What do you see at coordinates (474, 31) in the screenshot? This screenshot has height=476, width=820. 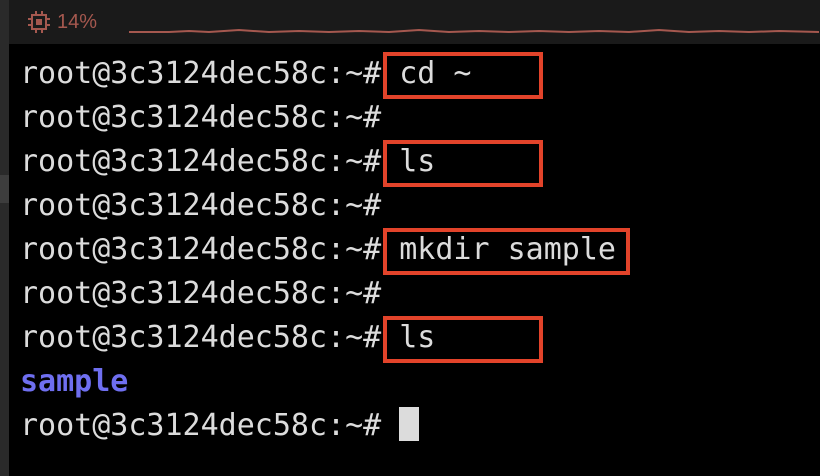 I see `cpu-usage-graph` at bounding box center [474, 31].